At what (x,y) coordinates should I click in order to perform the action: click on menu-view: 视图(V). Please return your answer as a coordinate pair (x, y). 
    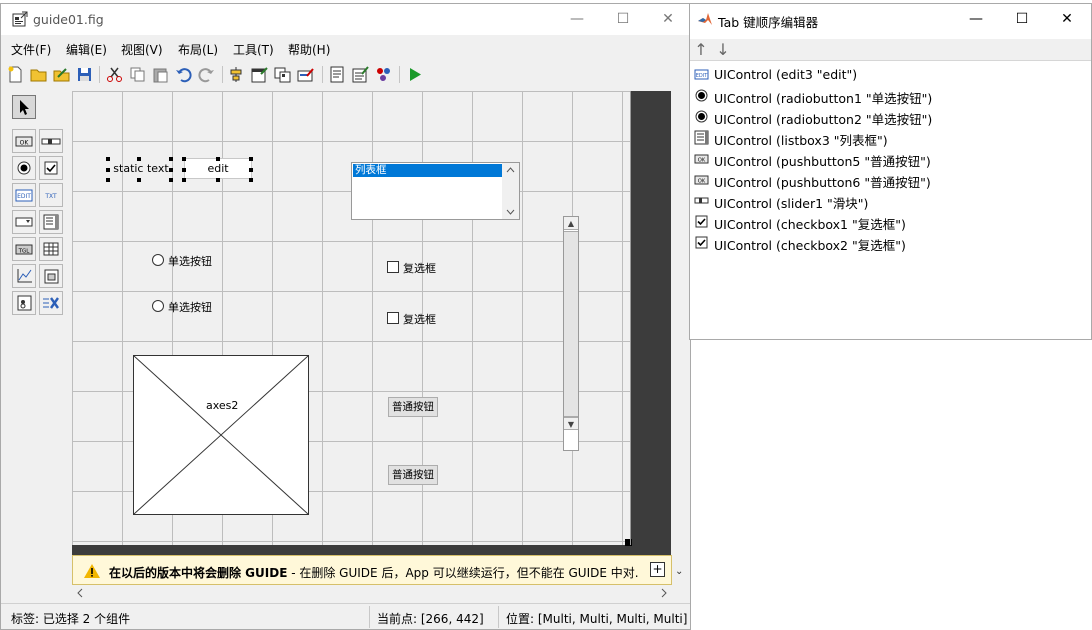
    Looking at the image, I should click on (142, 49).